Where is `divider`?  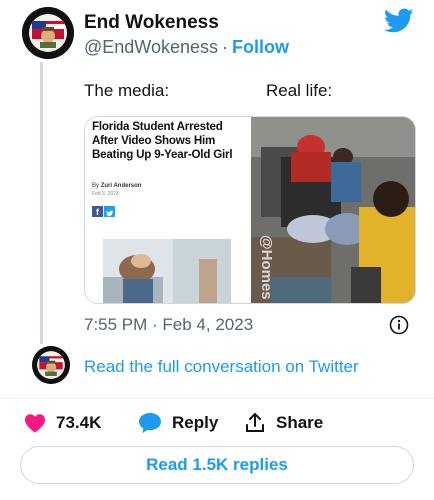
divider is located at coordinates (217, 398).